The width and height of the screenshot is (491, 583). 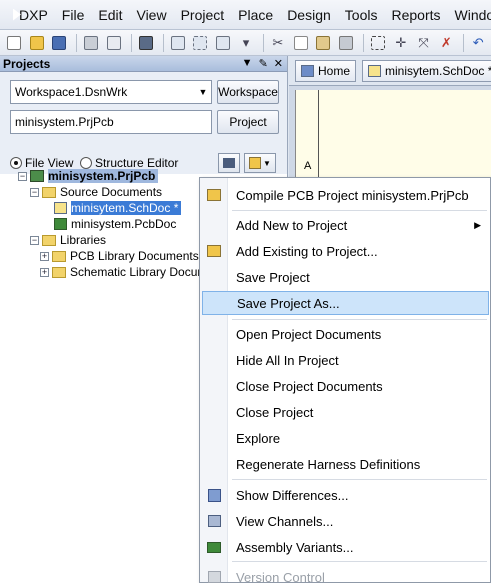 What do you see at coordinates (248, 92) in the screenshot?
I see `workspace-button: Workspace` at bounding box center [248, 92].